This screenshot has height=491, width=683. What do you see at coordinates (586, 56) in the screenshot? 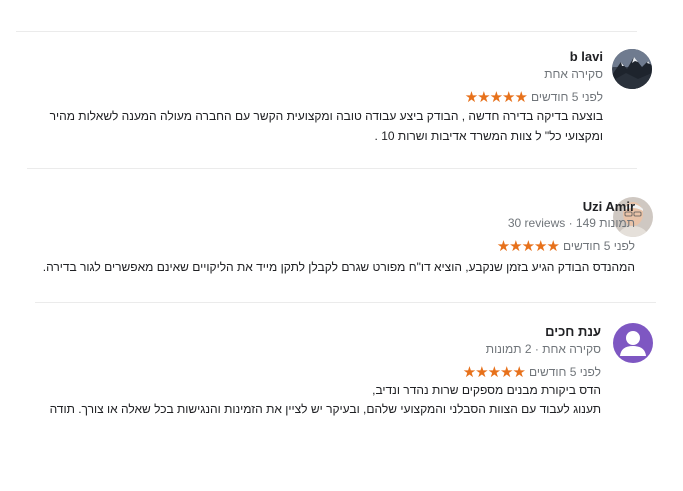
I see `reviewer-name: b lavi` at bounding box center [586, 56].